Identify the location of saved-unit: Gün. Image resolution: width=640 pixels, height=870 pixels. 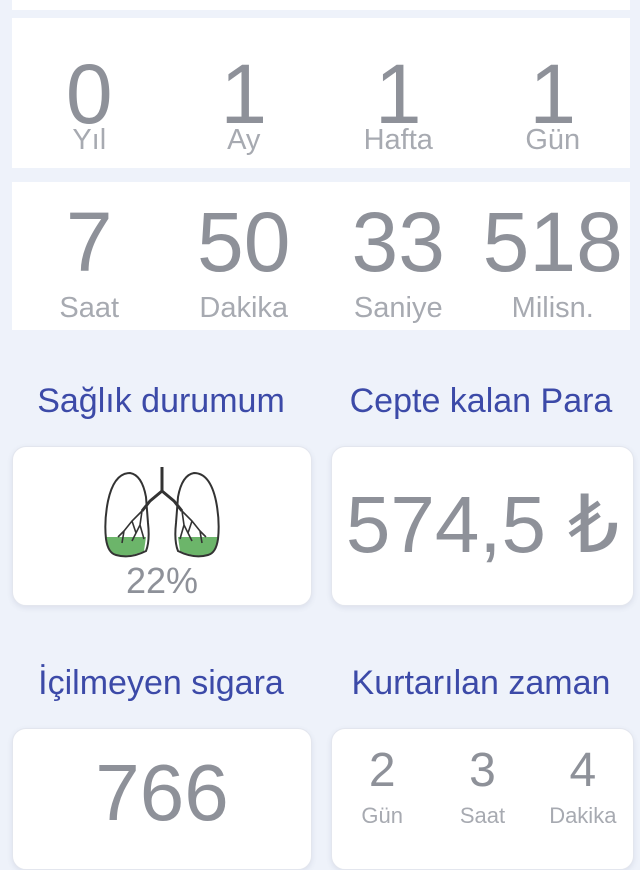
(382, 815).